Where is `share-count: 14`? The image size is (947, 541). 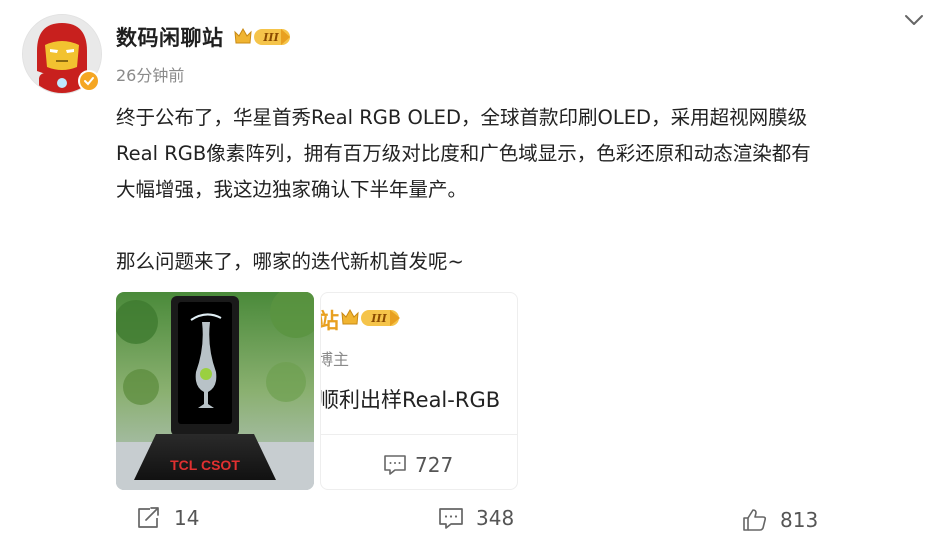 share-count: 14 is located at coordinates (187, 518).